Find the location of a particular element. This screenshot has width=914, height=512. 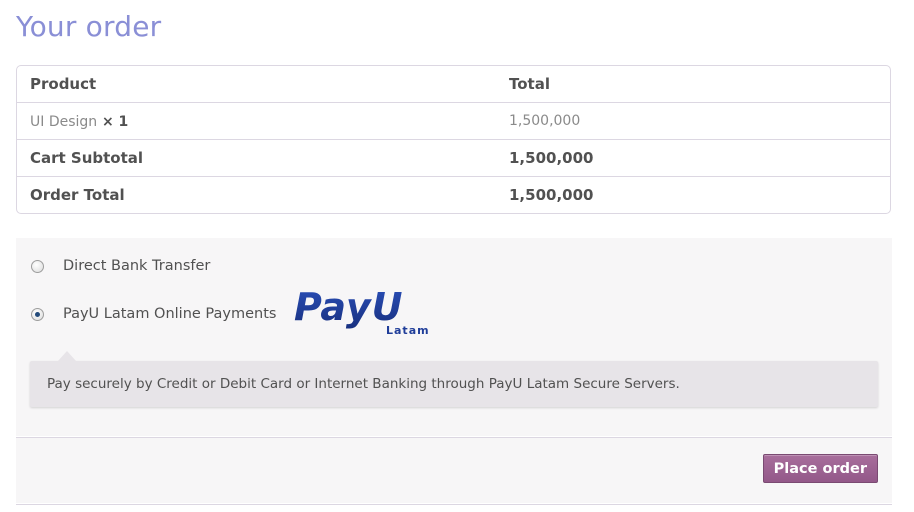

page-title: Your order is located at coordinates (89, 26).